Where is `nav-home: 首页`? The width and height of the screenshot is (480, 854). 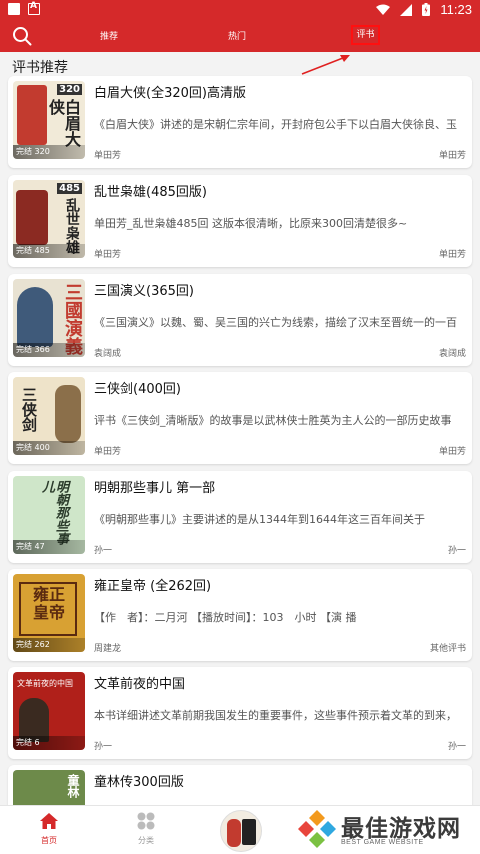 nav-home: 首页 is located at coordinates (49, 829).